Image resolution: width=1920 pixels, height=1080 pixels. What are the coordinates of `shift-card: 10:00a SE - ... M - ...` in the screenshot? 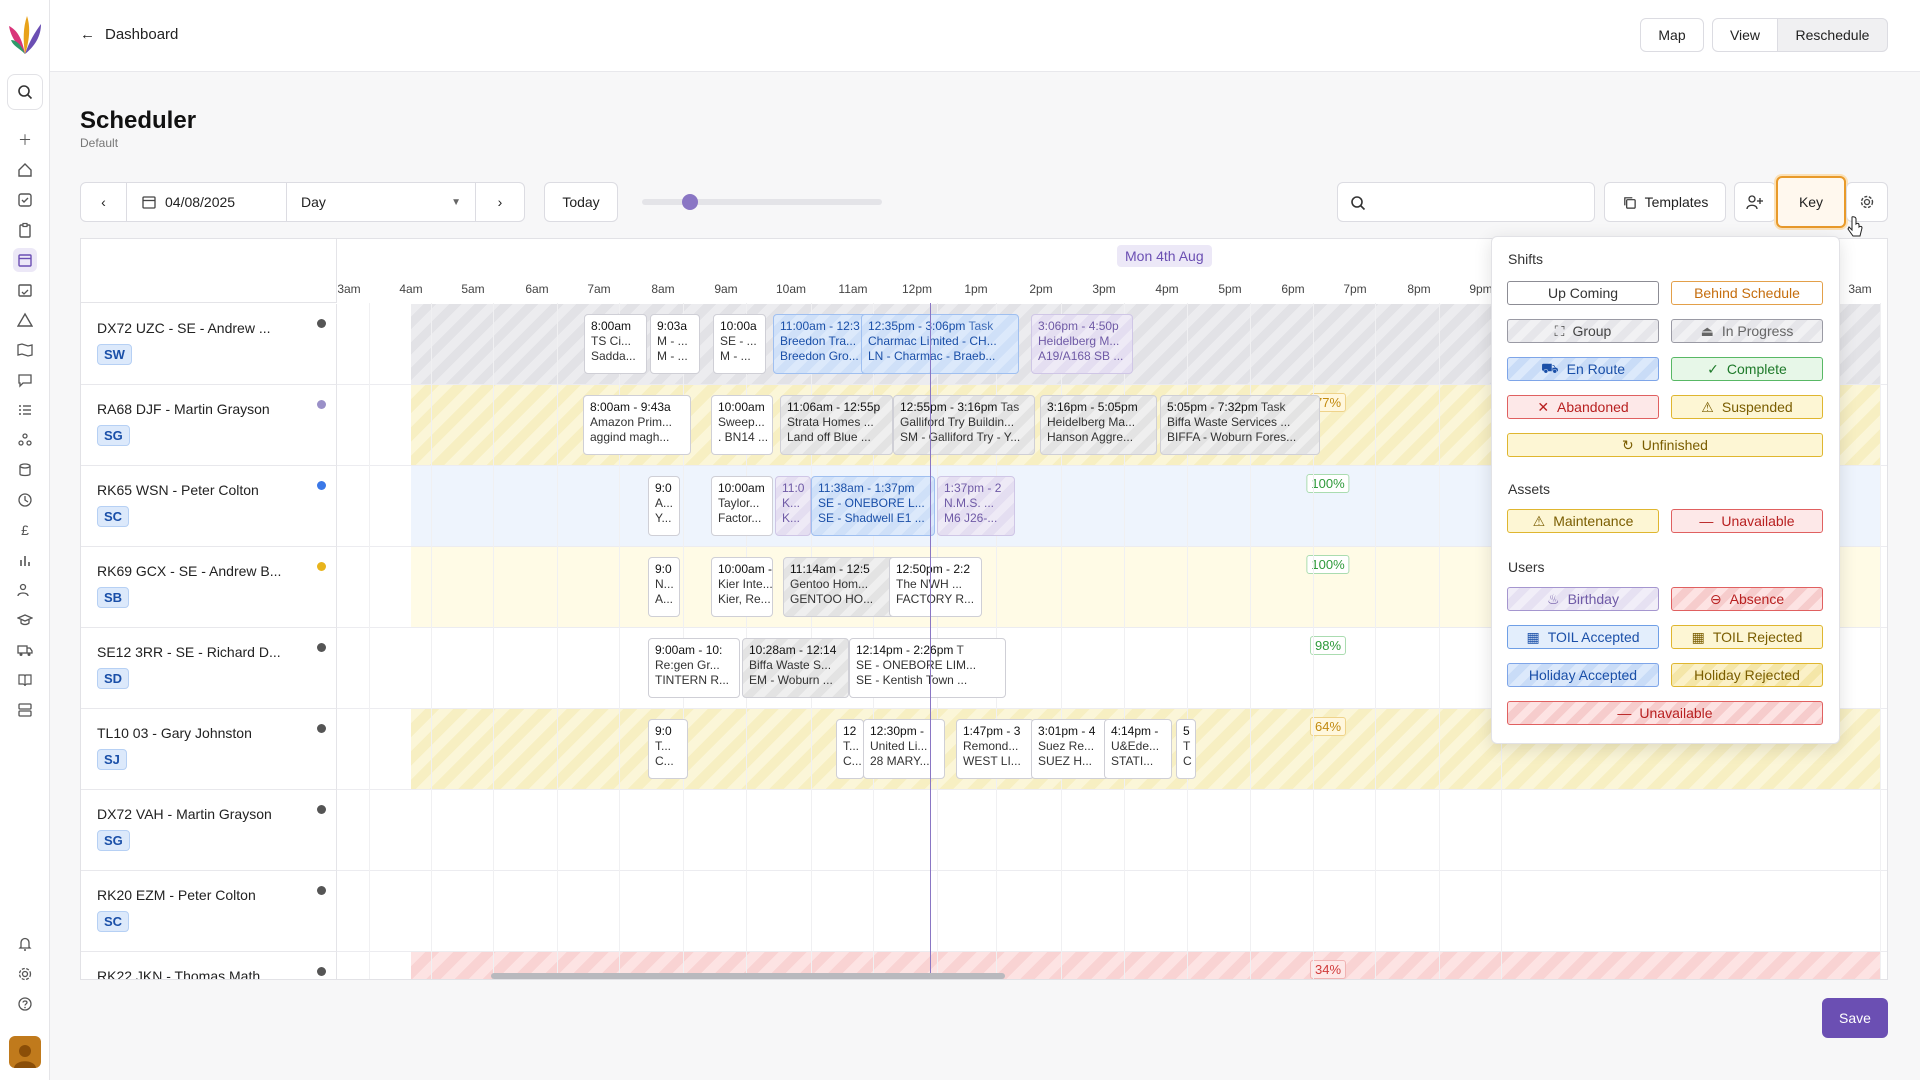 It's located at (739, 344).